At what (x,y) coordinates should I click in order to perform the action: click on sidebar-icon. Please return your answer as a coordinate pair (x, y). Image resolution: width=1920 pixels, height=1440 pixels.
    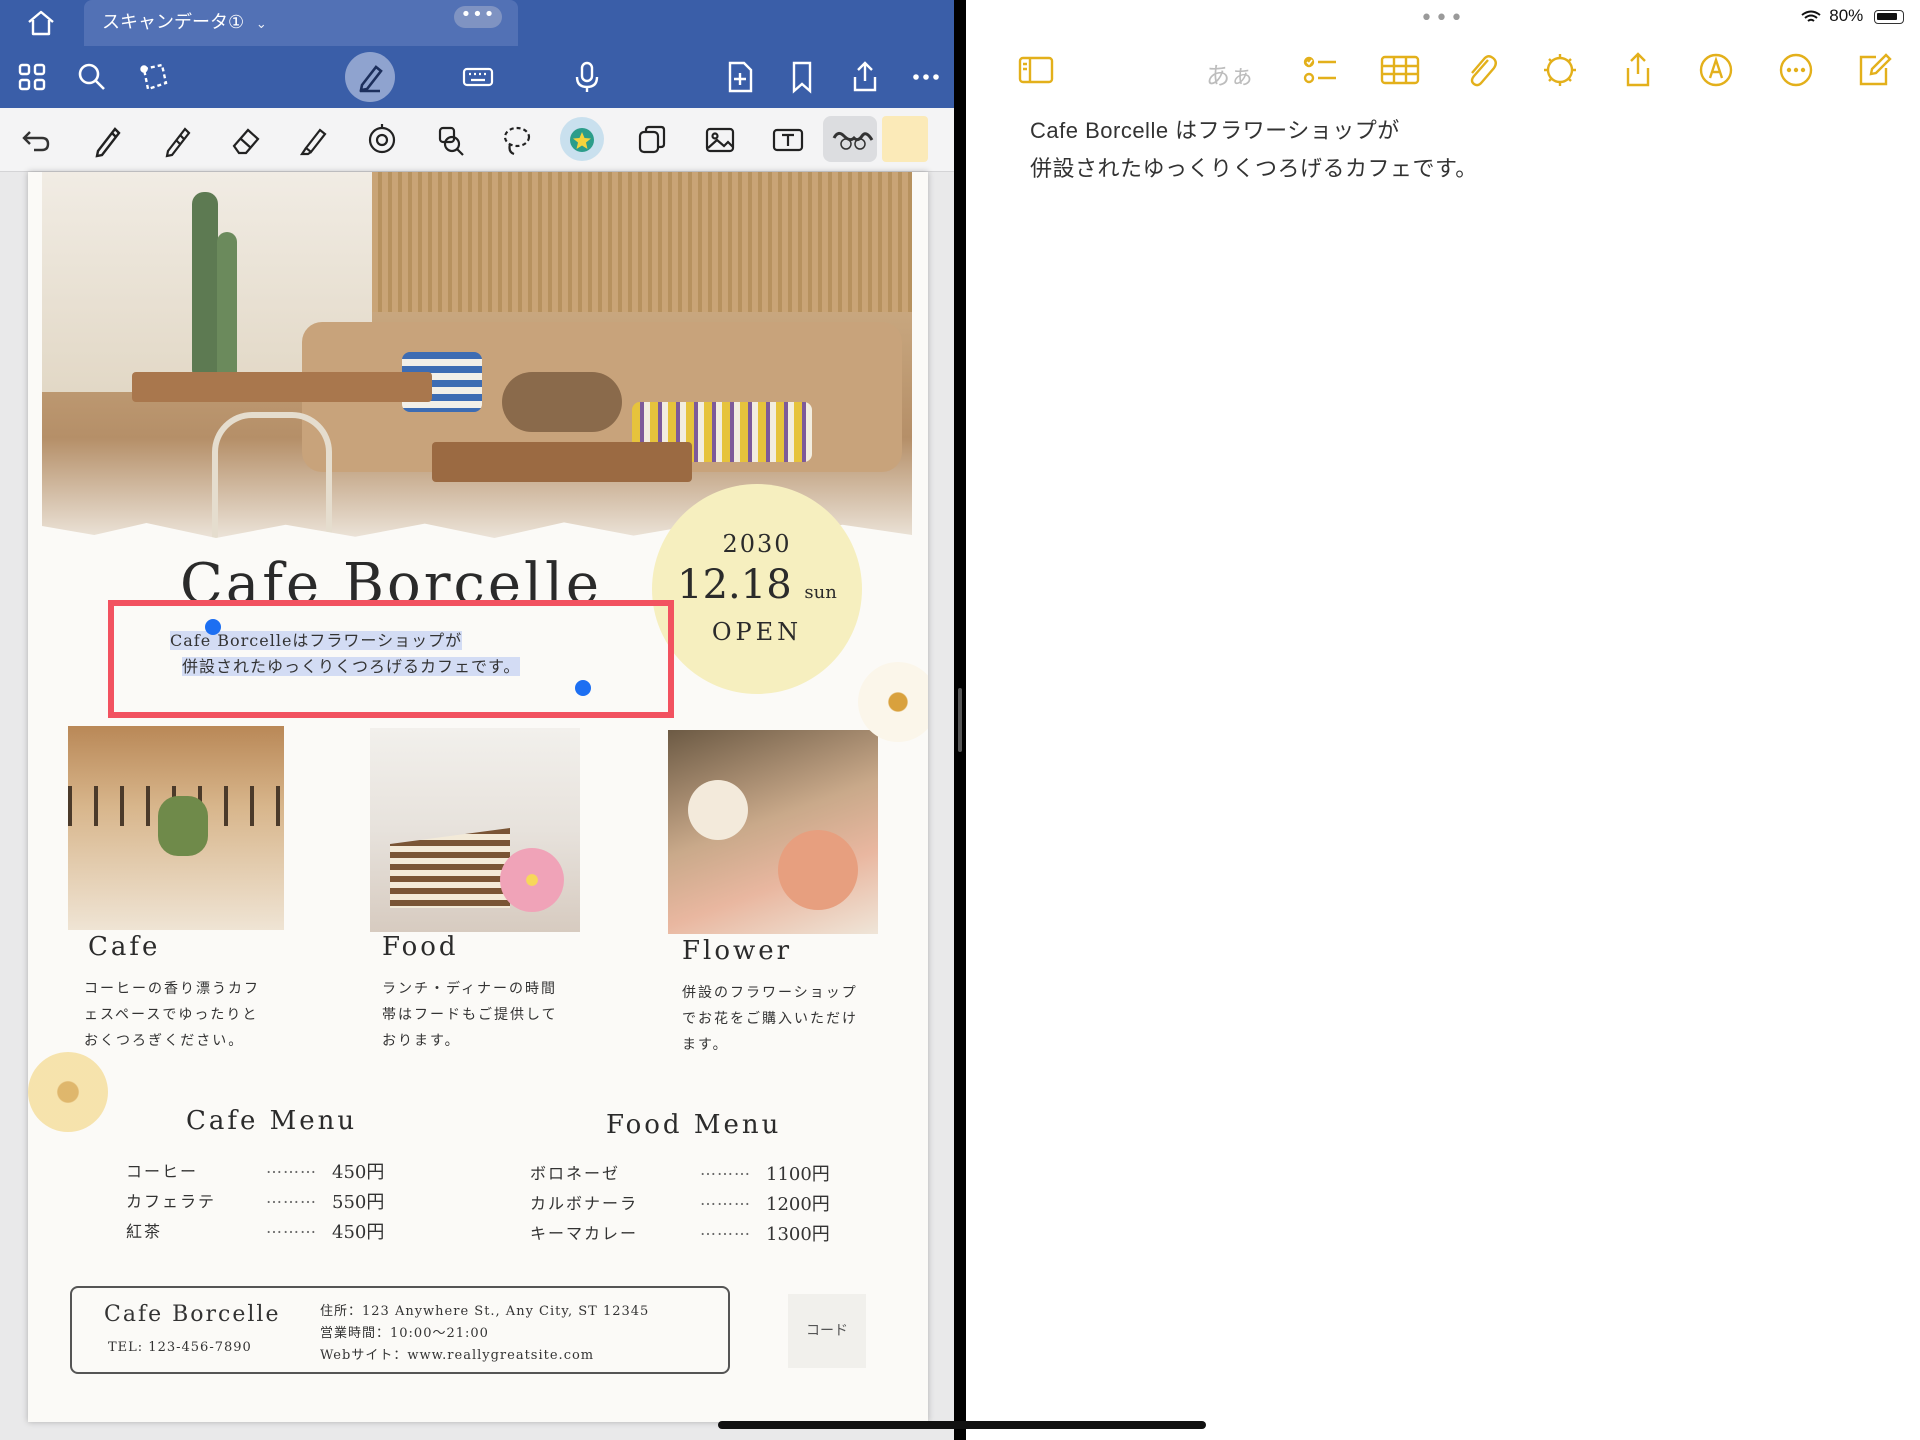
    Looking at the image, I should click on (1036, 70).